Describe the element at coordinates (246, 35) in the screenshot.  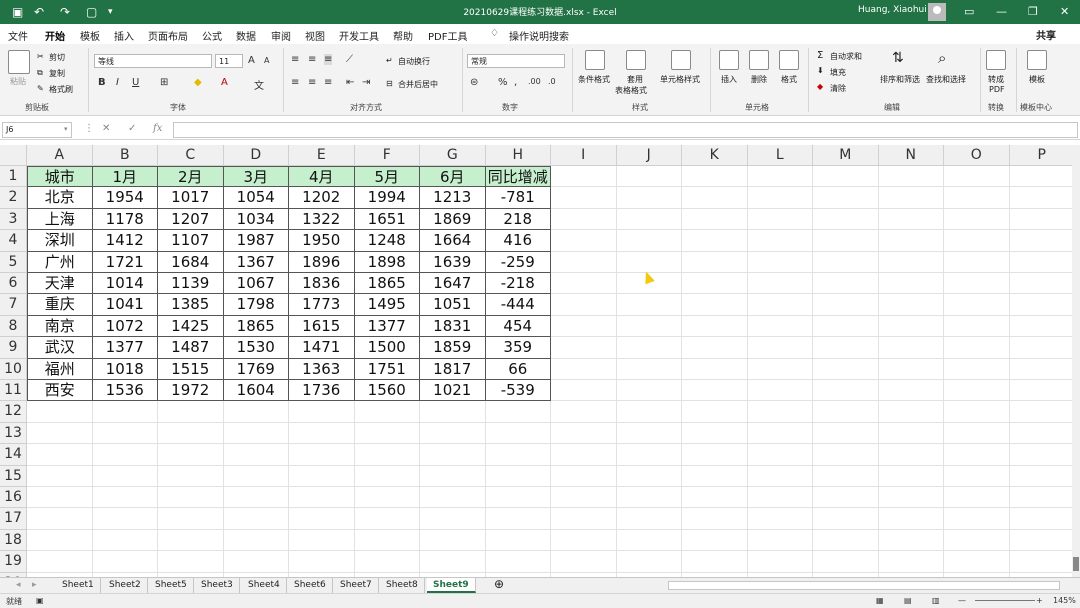
I see `tab-data: 数据` at that location.